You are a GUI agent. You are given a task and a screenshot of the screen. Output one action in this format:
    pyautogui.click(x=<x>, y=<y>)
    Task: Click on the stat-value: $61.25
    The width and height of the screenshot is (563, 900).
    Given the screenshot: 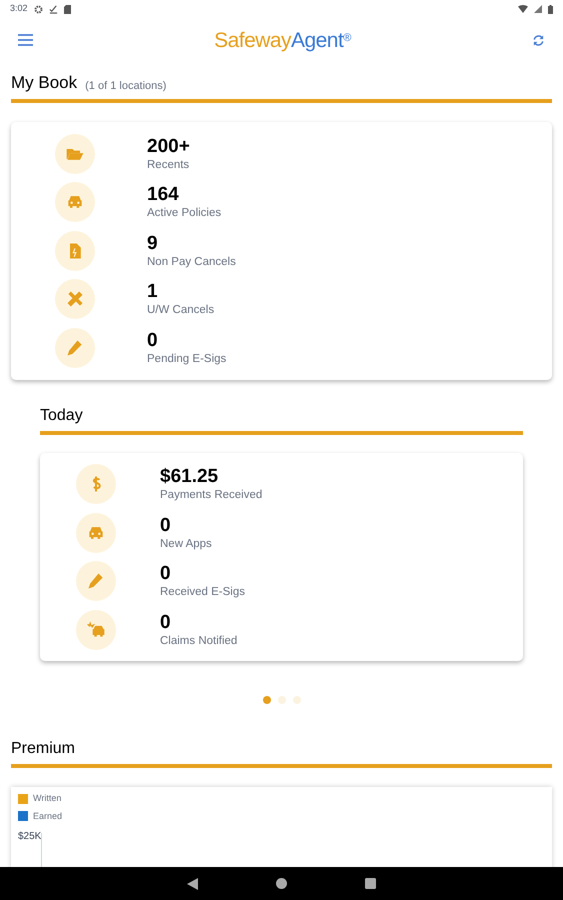 What is the action you would take?
    pyautogui.click(x=190, y=477)
    